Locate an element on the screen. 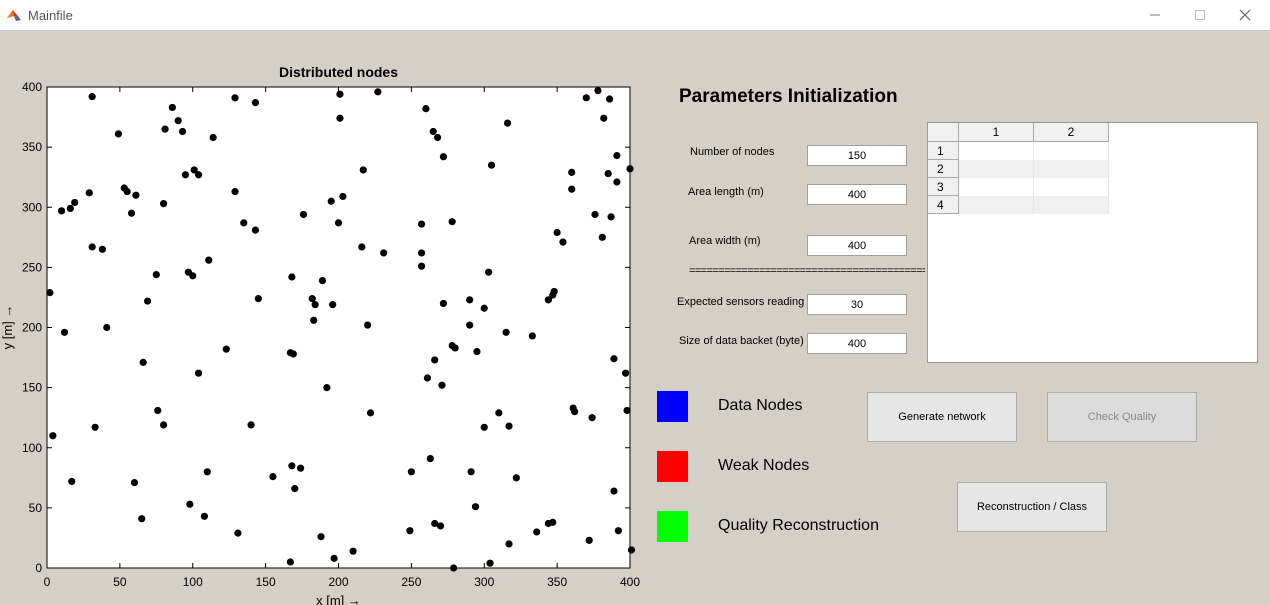 The width and height of the screenshot is (1270, 605). data-backet-size-input is located at coordinates (857, 343).